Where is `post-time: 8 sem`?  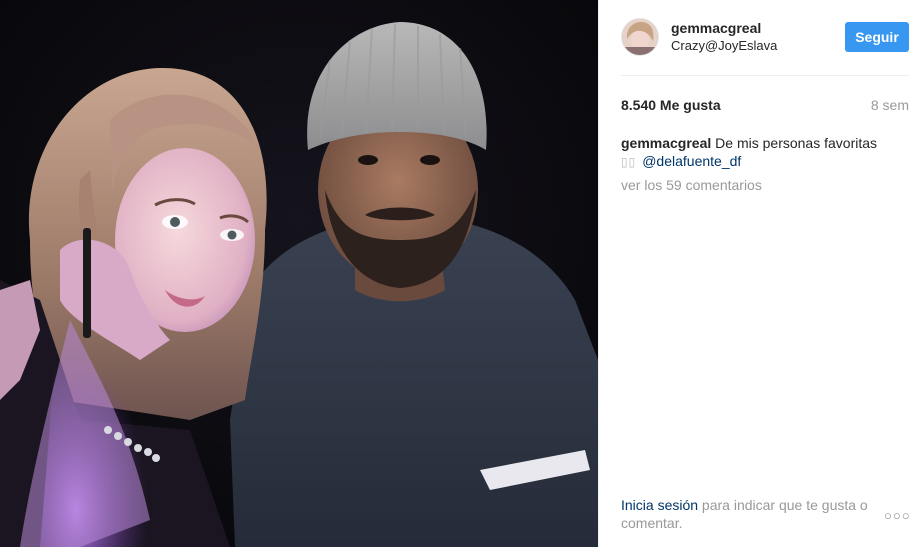 post-time: 8 sem is located at coordinates (890, 105).